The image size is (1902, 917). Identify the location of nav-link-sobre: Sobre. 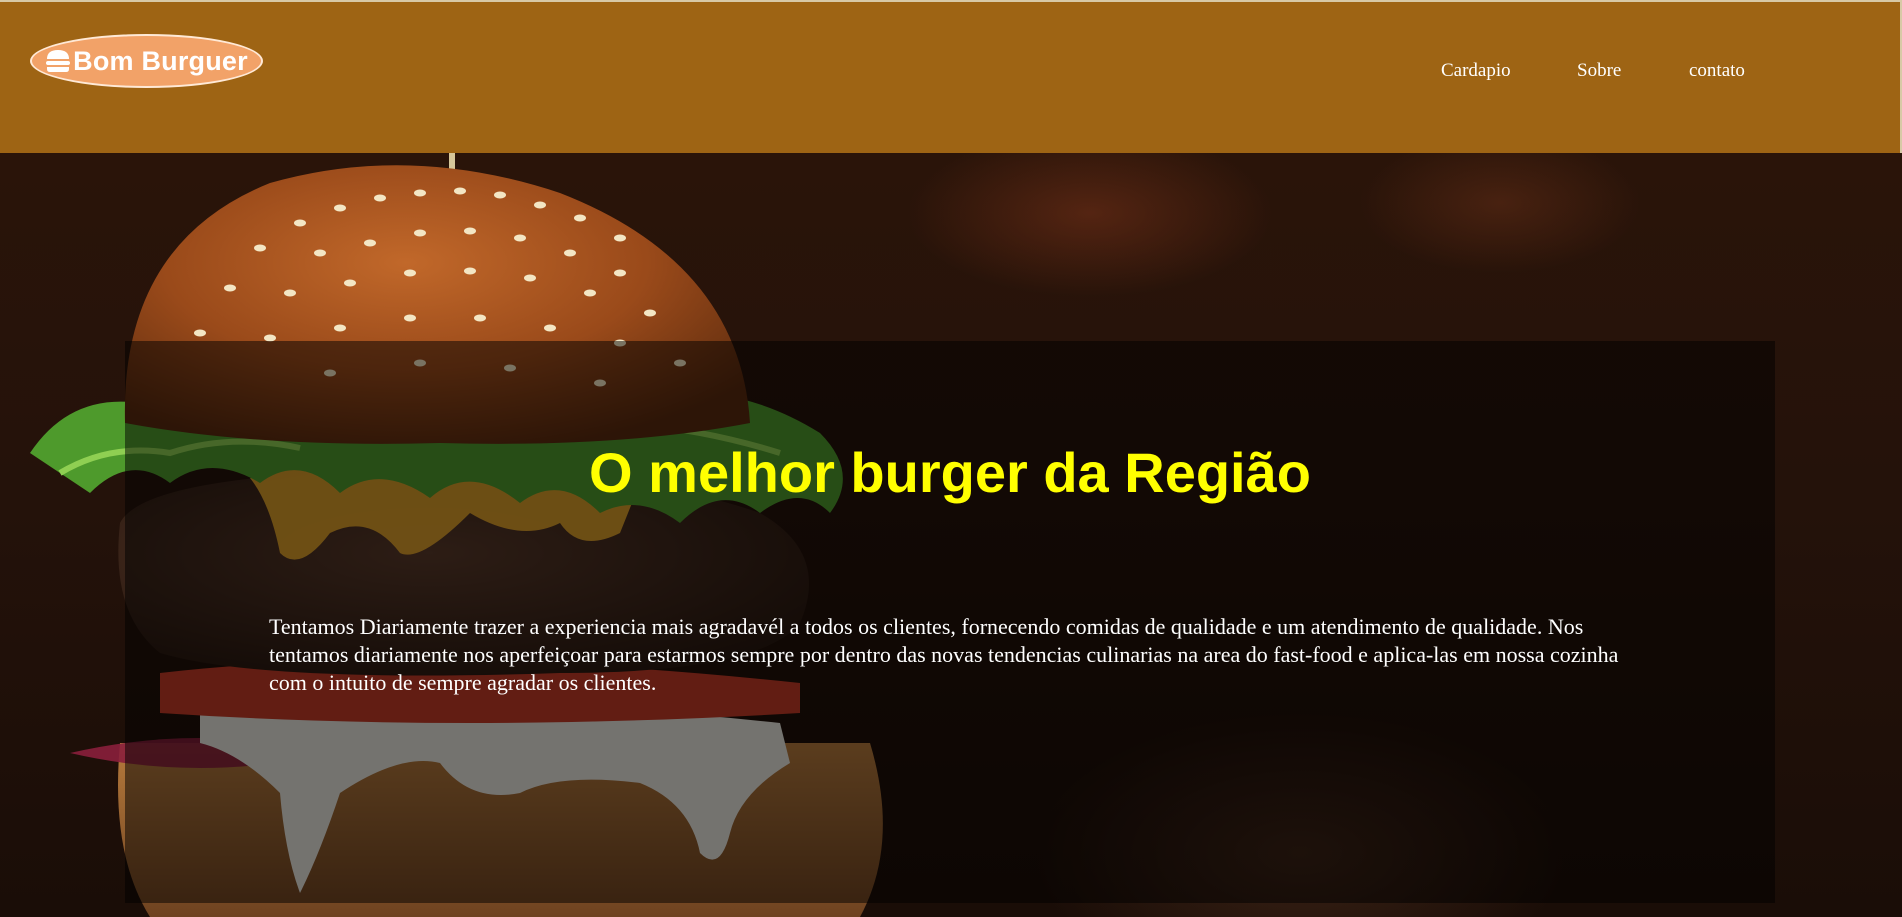
(1599, 71).